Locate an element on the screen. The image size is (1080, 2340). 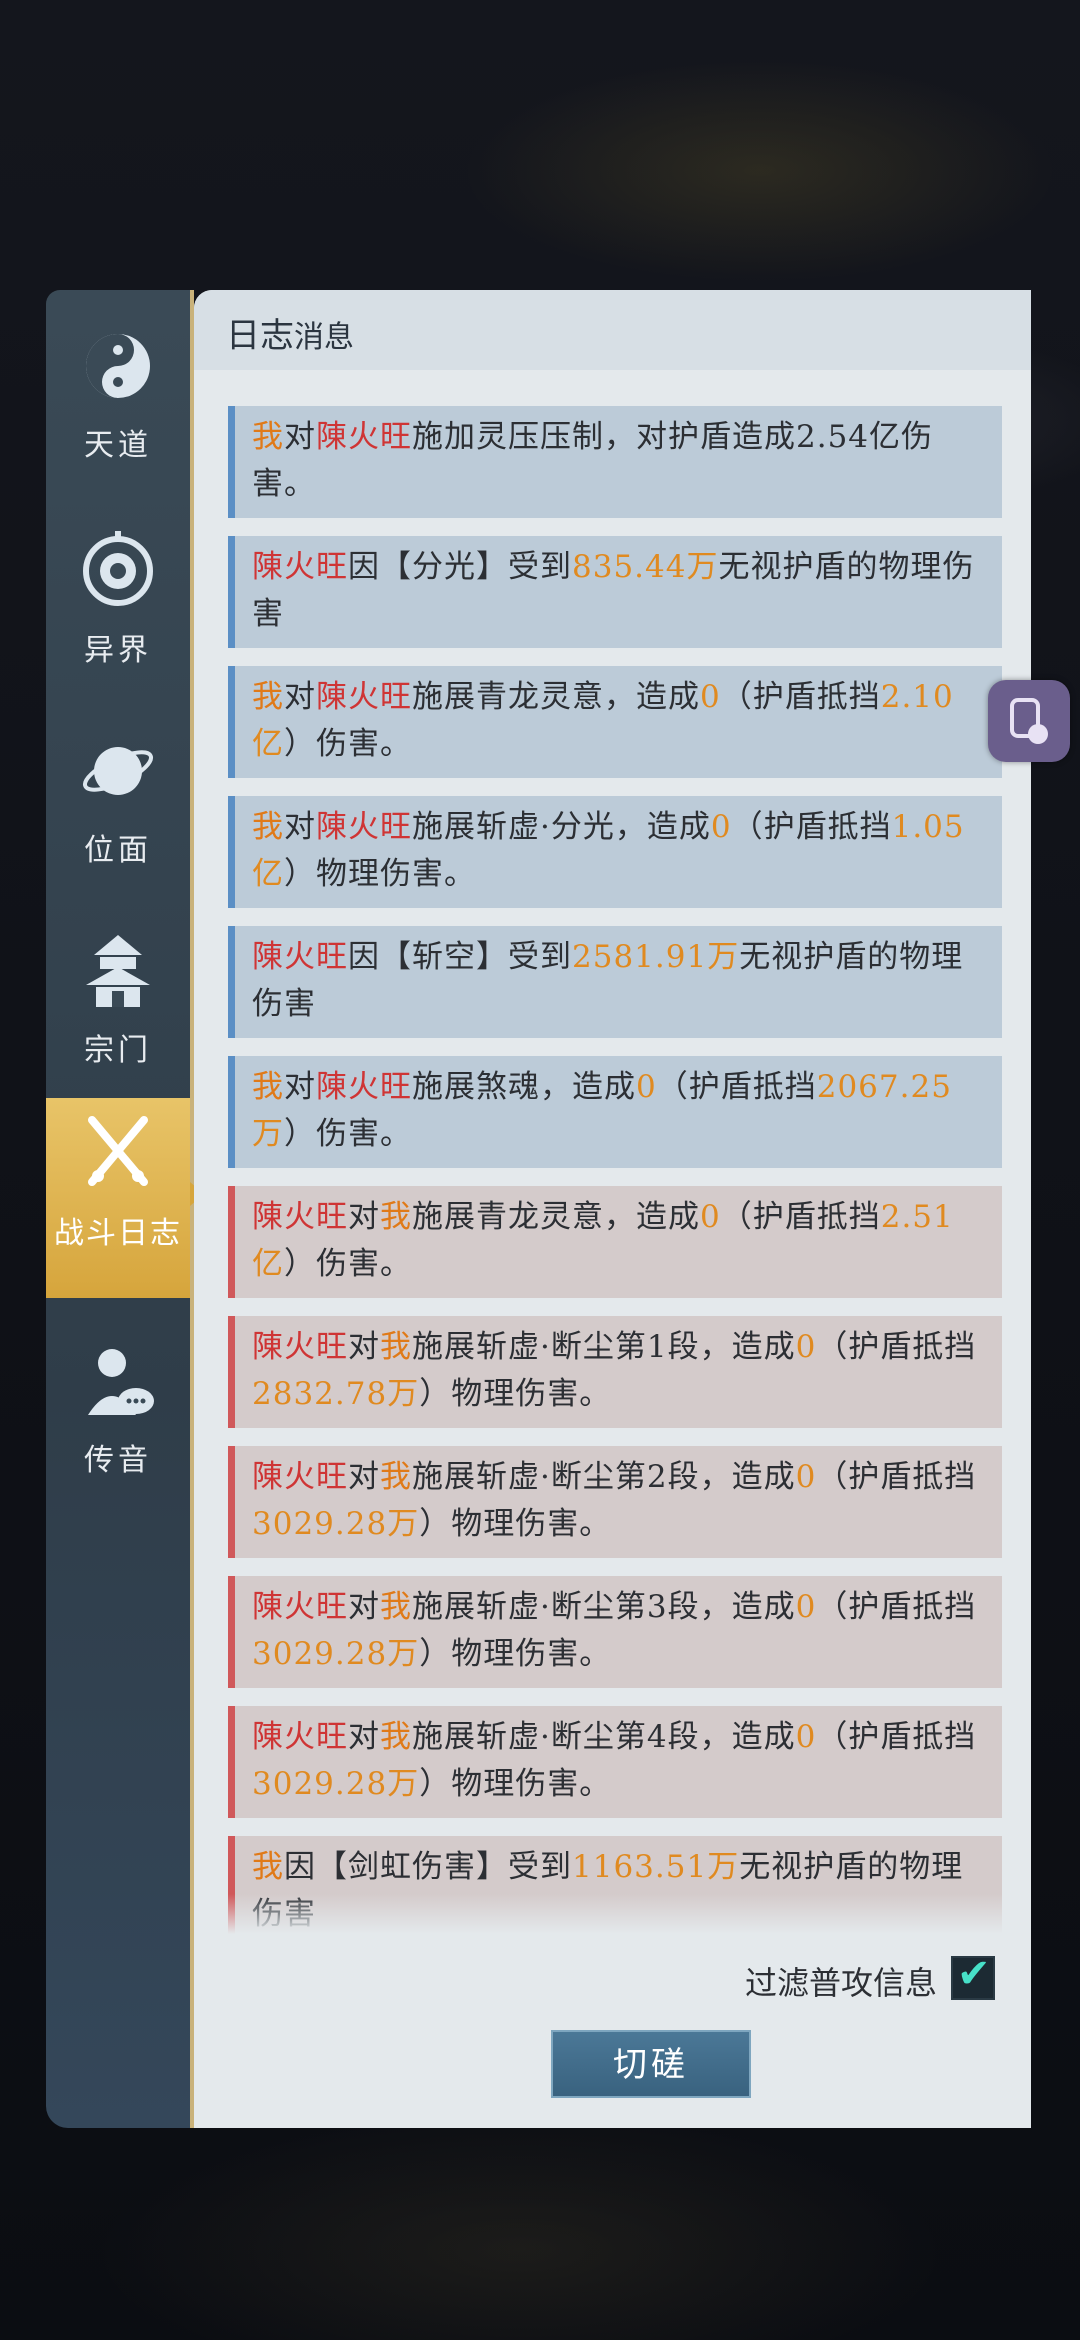
sidebar-item-label: 传音 is located at coordinates (118, 1460).